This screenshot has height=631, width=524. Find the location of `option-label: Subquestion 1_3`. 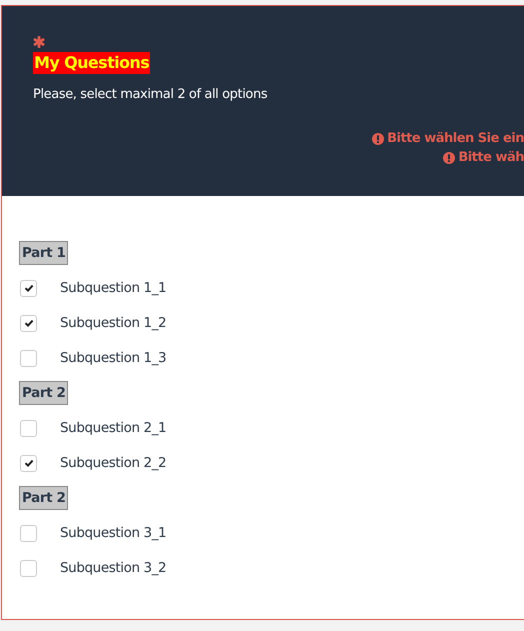

option-label: Subquestion 1_3 is located at coordinates (113, 358).